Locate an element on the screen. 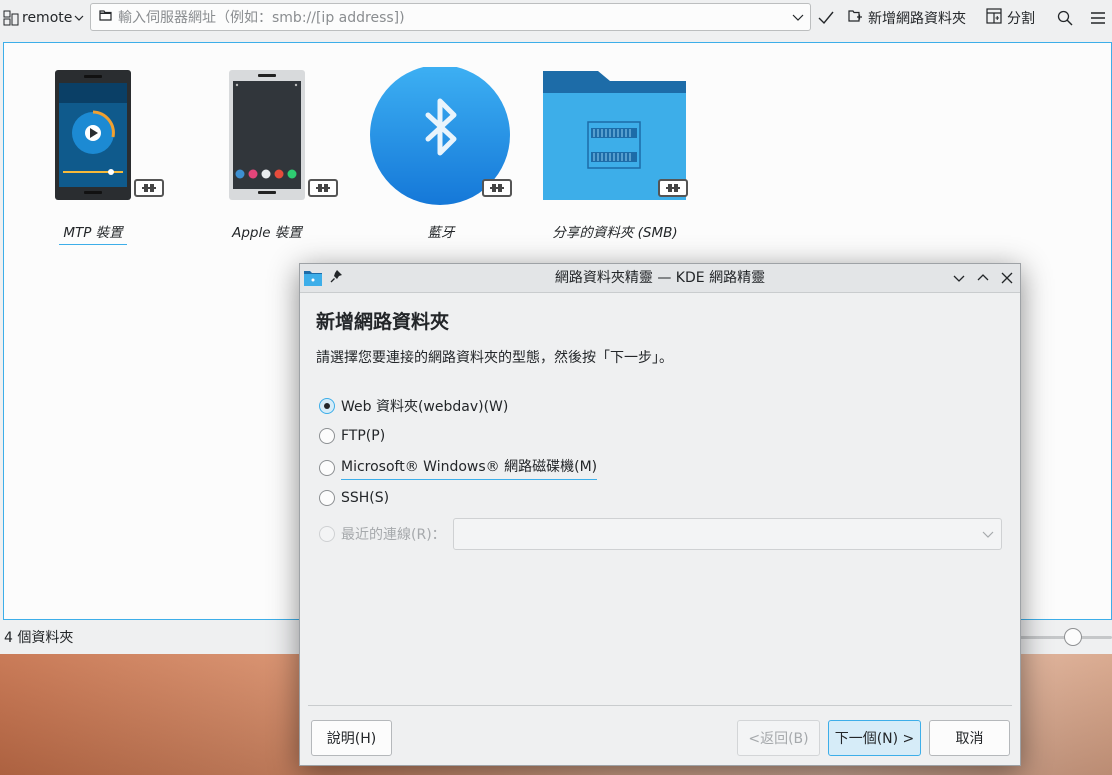  radio-label: FTP(P) is located at coordinates (363, 436).